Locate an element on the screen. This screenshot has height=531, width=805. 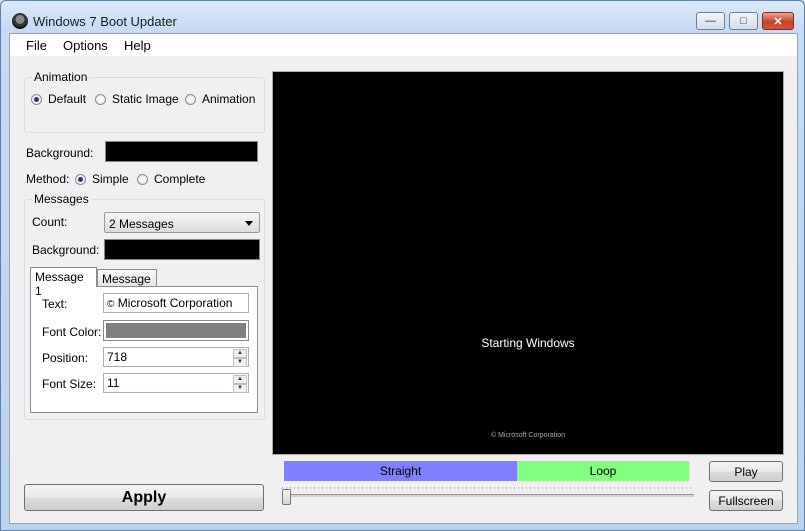
radio-complete: Complete is located at coordinates (171, 179).